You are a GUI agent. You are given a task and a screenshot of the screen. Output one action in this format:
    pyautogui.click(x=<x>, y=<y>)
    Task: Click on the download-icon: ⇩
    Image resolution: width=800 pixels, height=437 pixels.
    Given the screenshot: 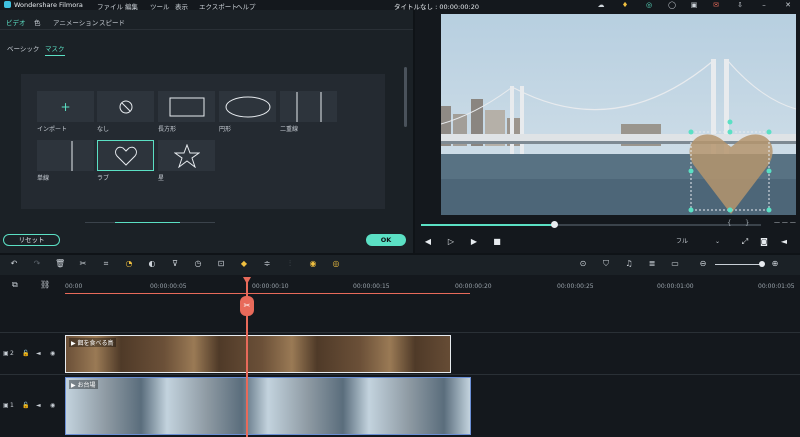 What is the action you would take?
    pyautogui.click(x=740, y=5)
    